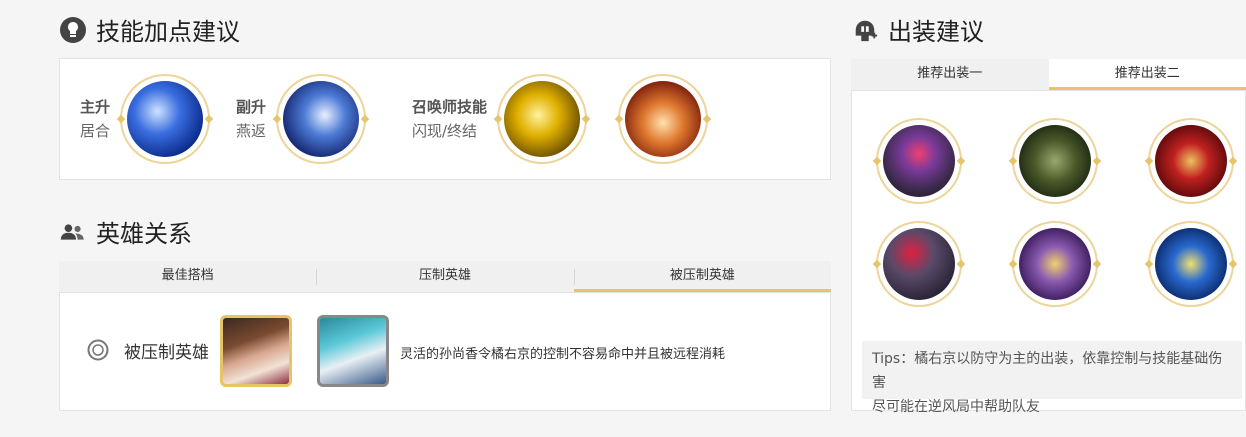 This screenshot has height=437, width=1246. What do you see at coordinates (956, 407) in the screenshot?
I see `tips-line-2: 尽可能在逆风局中帮助队友` at bounding box center [956, 407].